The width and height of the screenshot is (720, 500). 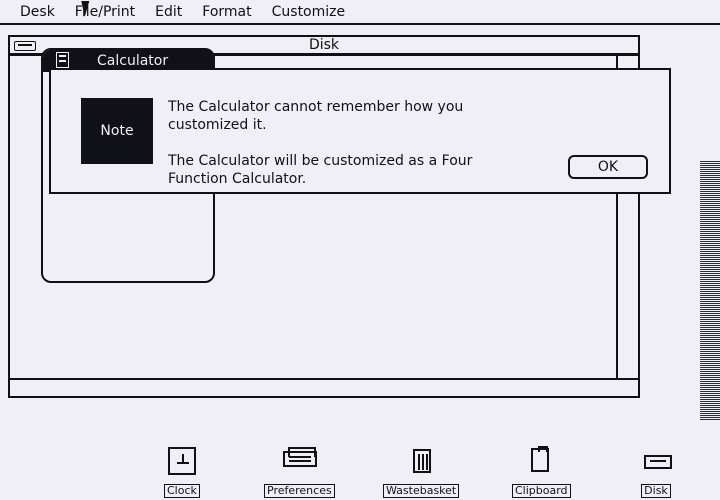 I want to click on disk-drive-icon, so click(x=25, y=46).